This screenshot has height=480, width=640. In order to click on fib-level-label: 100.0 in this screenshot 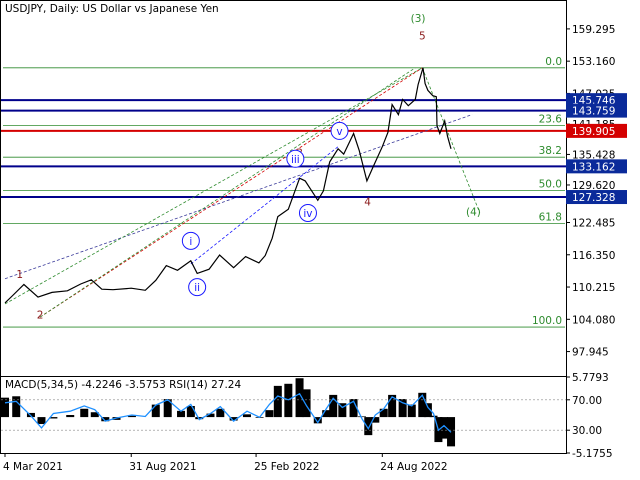, I will do `click(547, 321)`.